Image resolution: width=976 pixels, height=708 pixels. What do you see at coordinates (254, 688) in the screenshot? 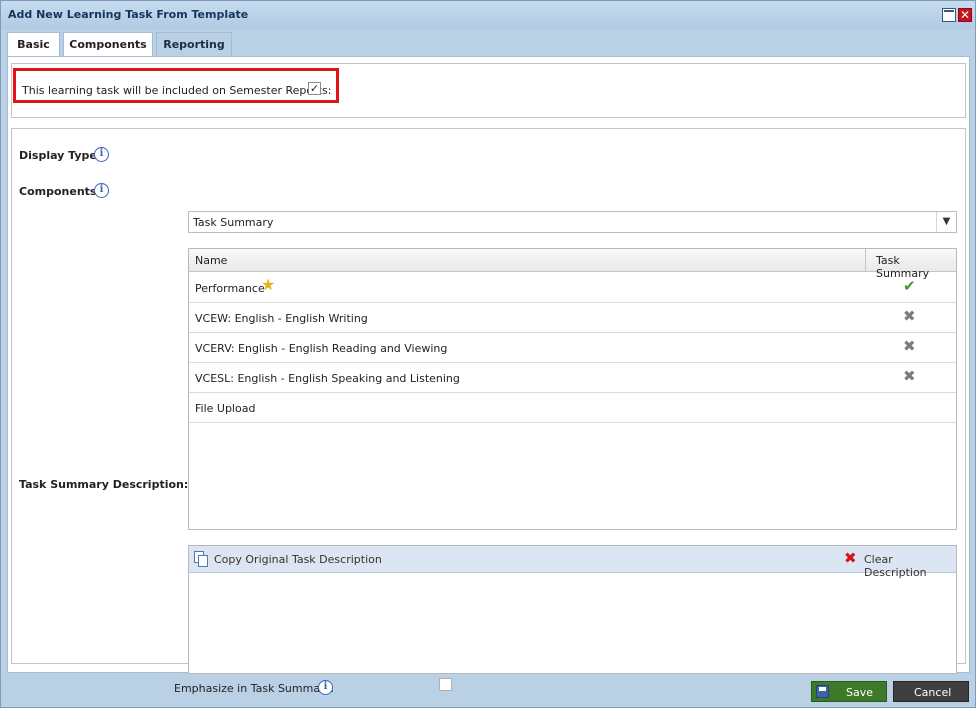
I see `emphasize-label: Emphasize in Task Summary:` at bounding box center [254, 688].